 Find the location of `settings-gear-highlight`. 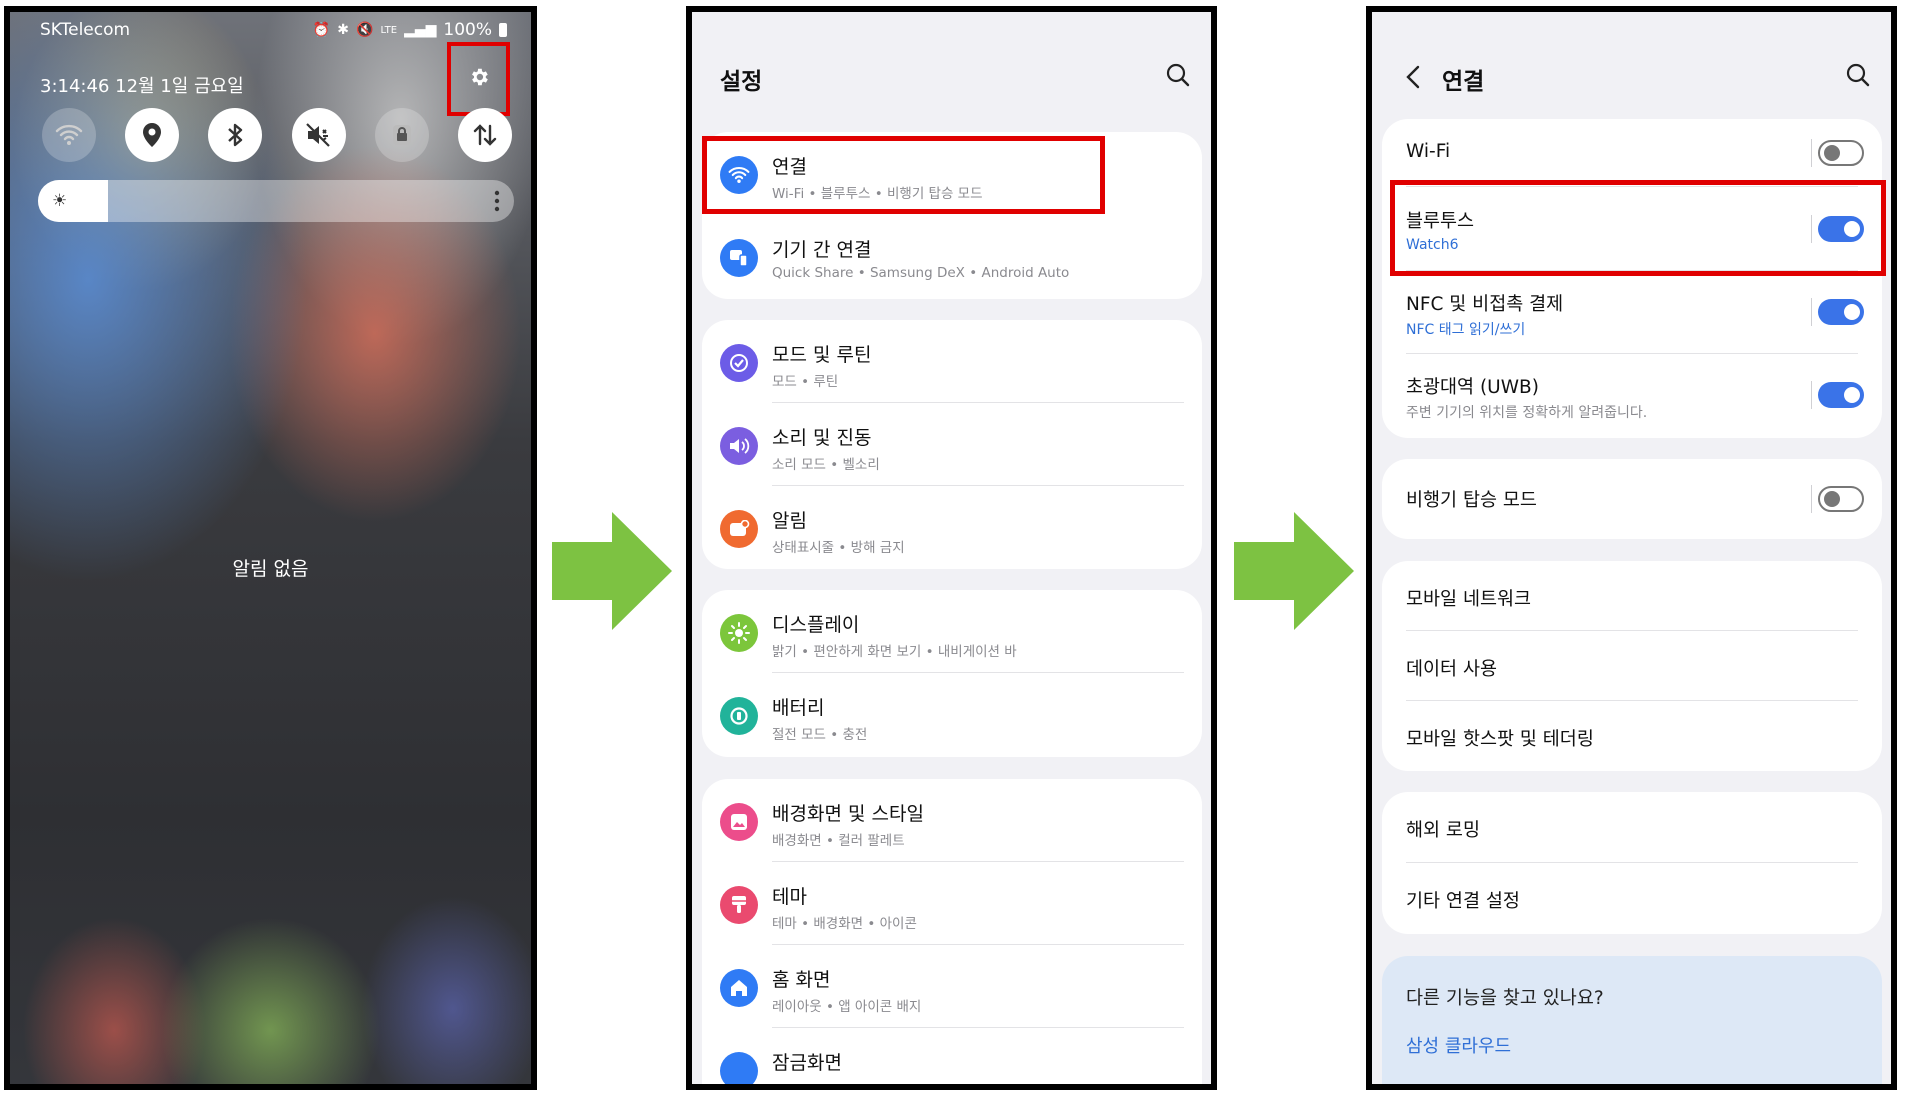

settings-gear-highlight is located at coordinates (478, 79).